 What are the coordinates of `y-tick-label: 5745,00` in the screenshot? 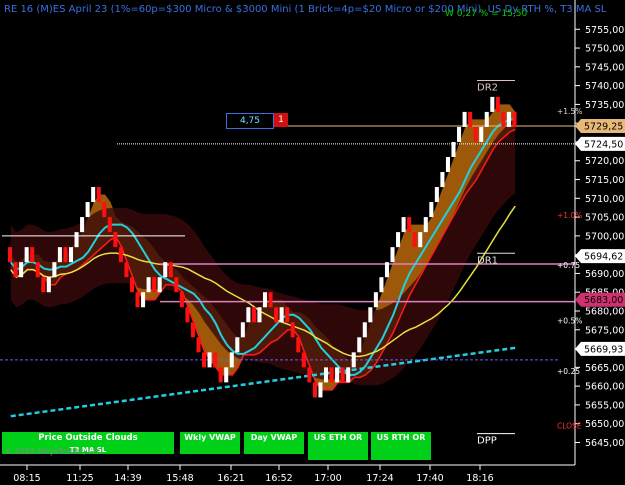 It's located at (604, 67).